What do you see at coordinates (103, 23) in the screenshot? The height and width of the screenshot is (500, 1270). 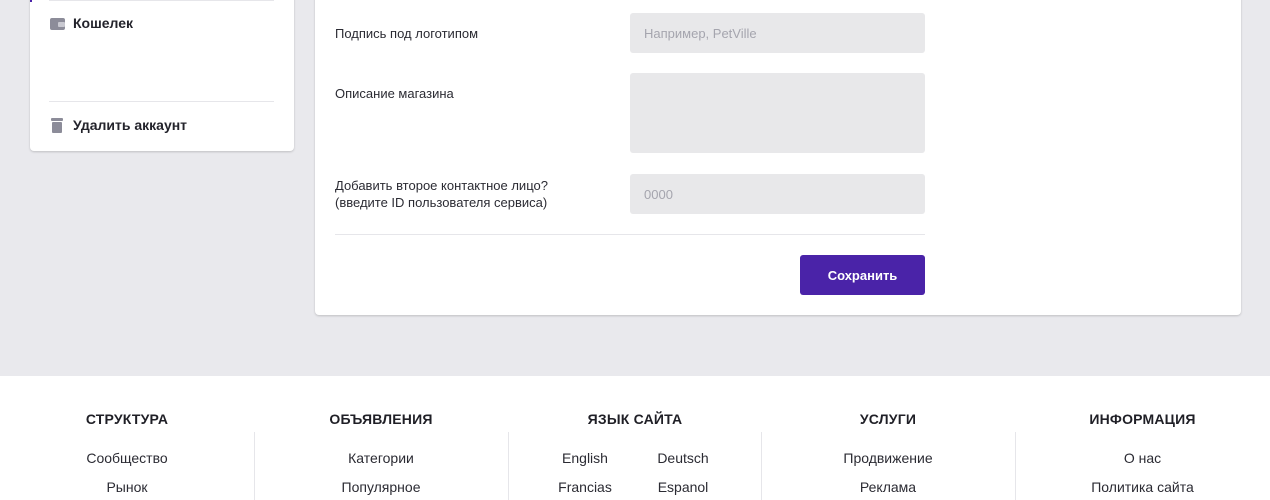 I see `sidebar-item-label: Кошелек` at bounding box center [103, 23].